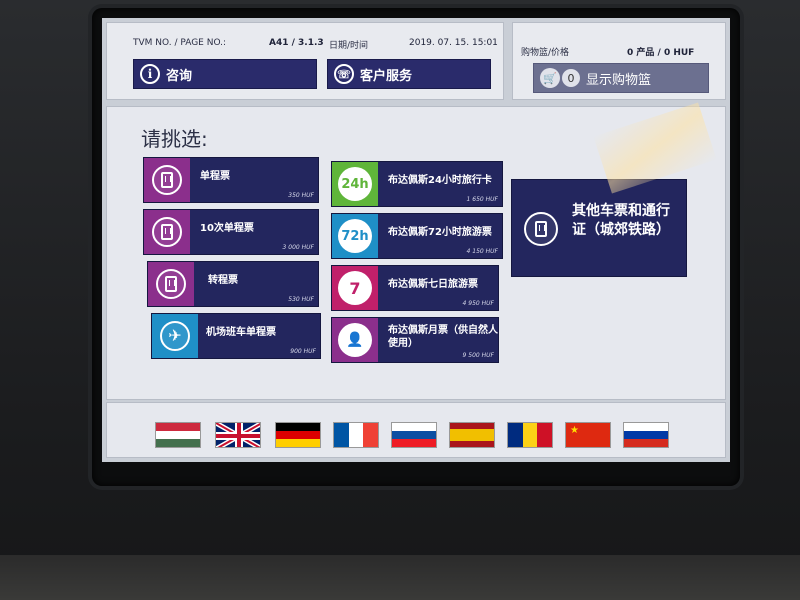 The width and height of the screenshot is (800, 600). I want to click on customer-service-label: 客户服务, so click(386, 76).